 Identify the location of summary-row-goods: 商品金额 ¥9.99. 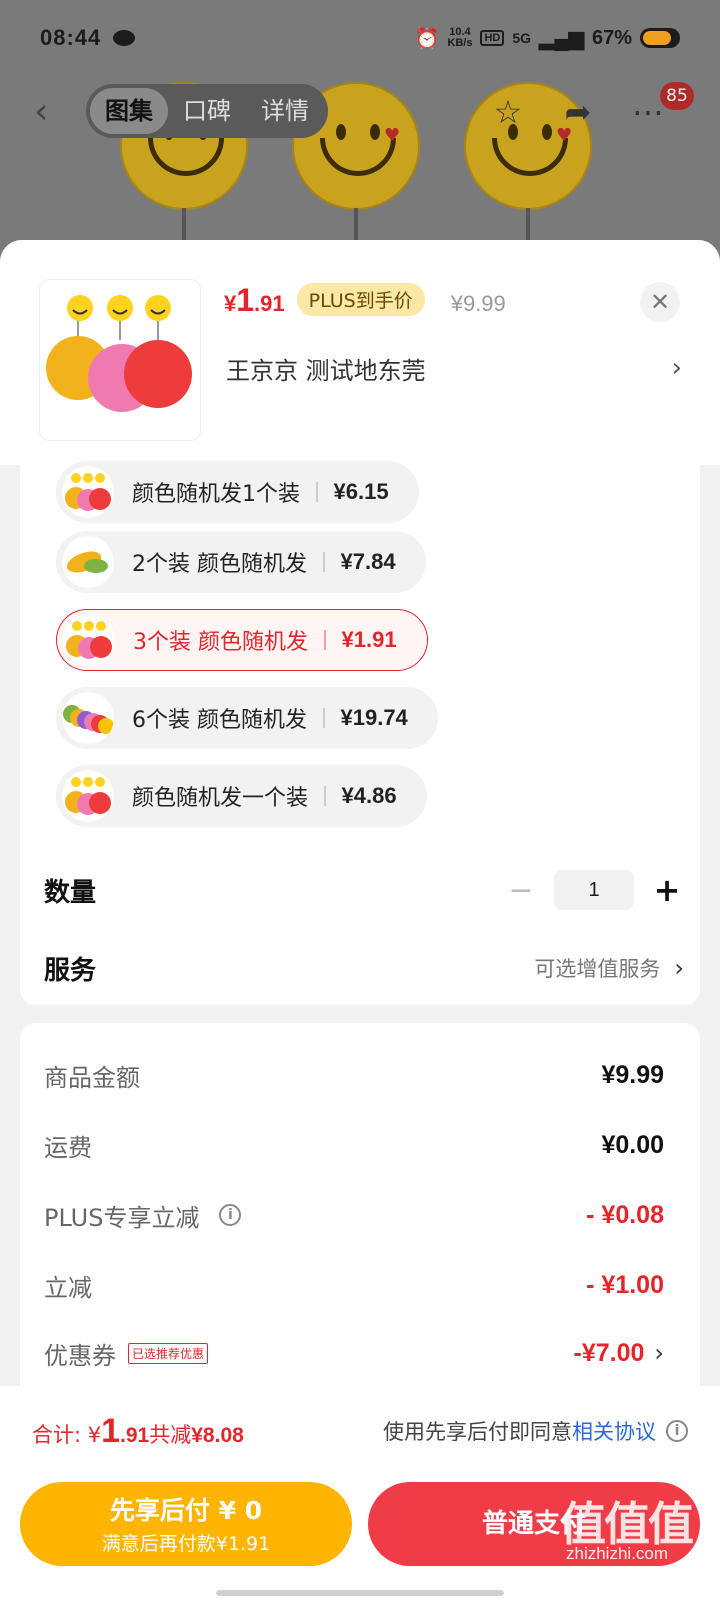
(354, 1076).